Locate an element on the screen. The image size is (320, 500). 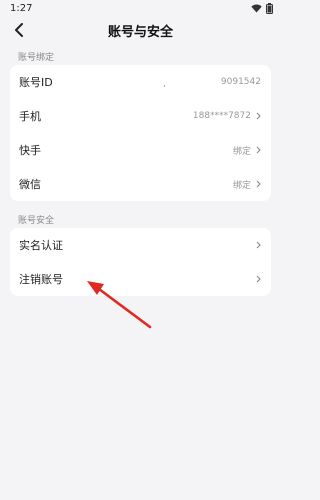
row-kuaishou: 快手 绑定 is located at coordinates (140, 150).